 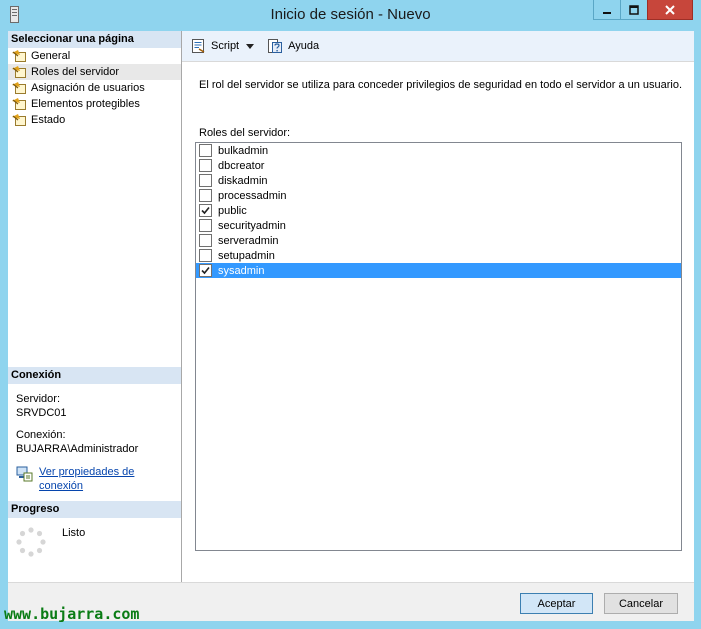 I want to click on maximize-button, so click(x=634, y=10).